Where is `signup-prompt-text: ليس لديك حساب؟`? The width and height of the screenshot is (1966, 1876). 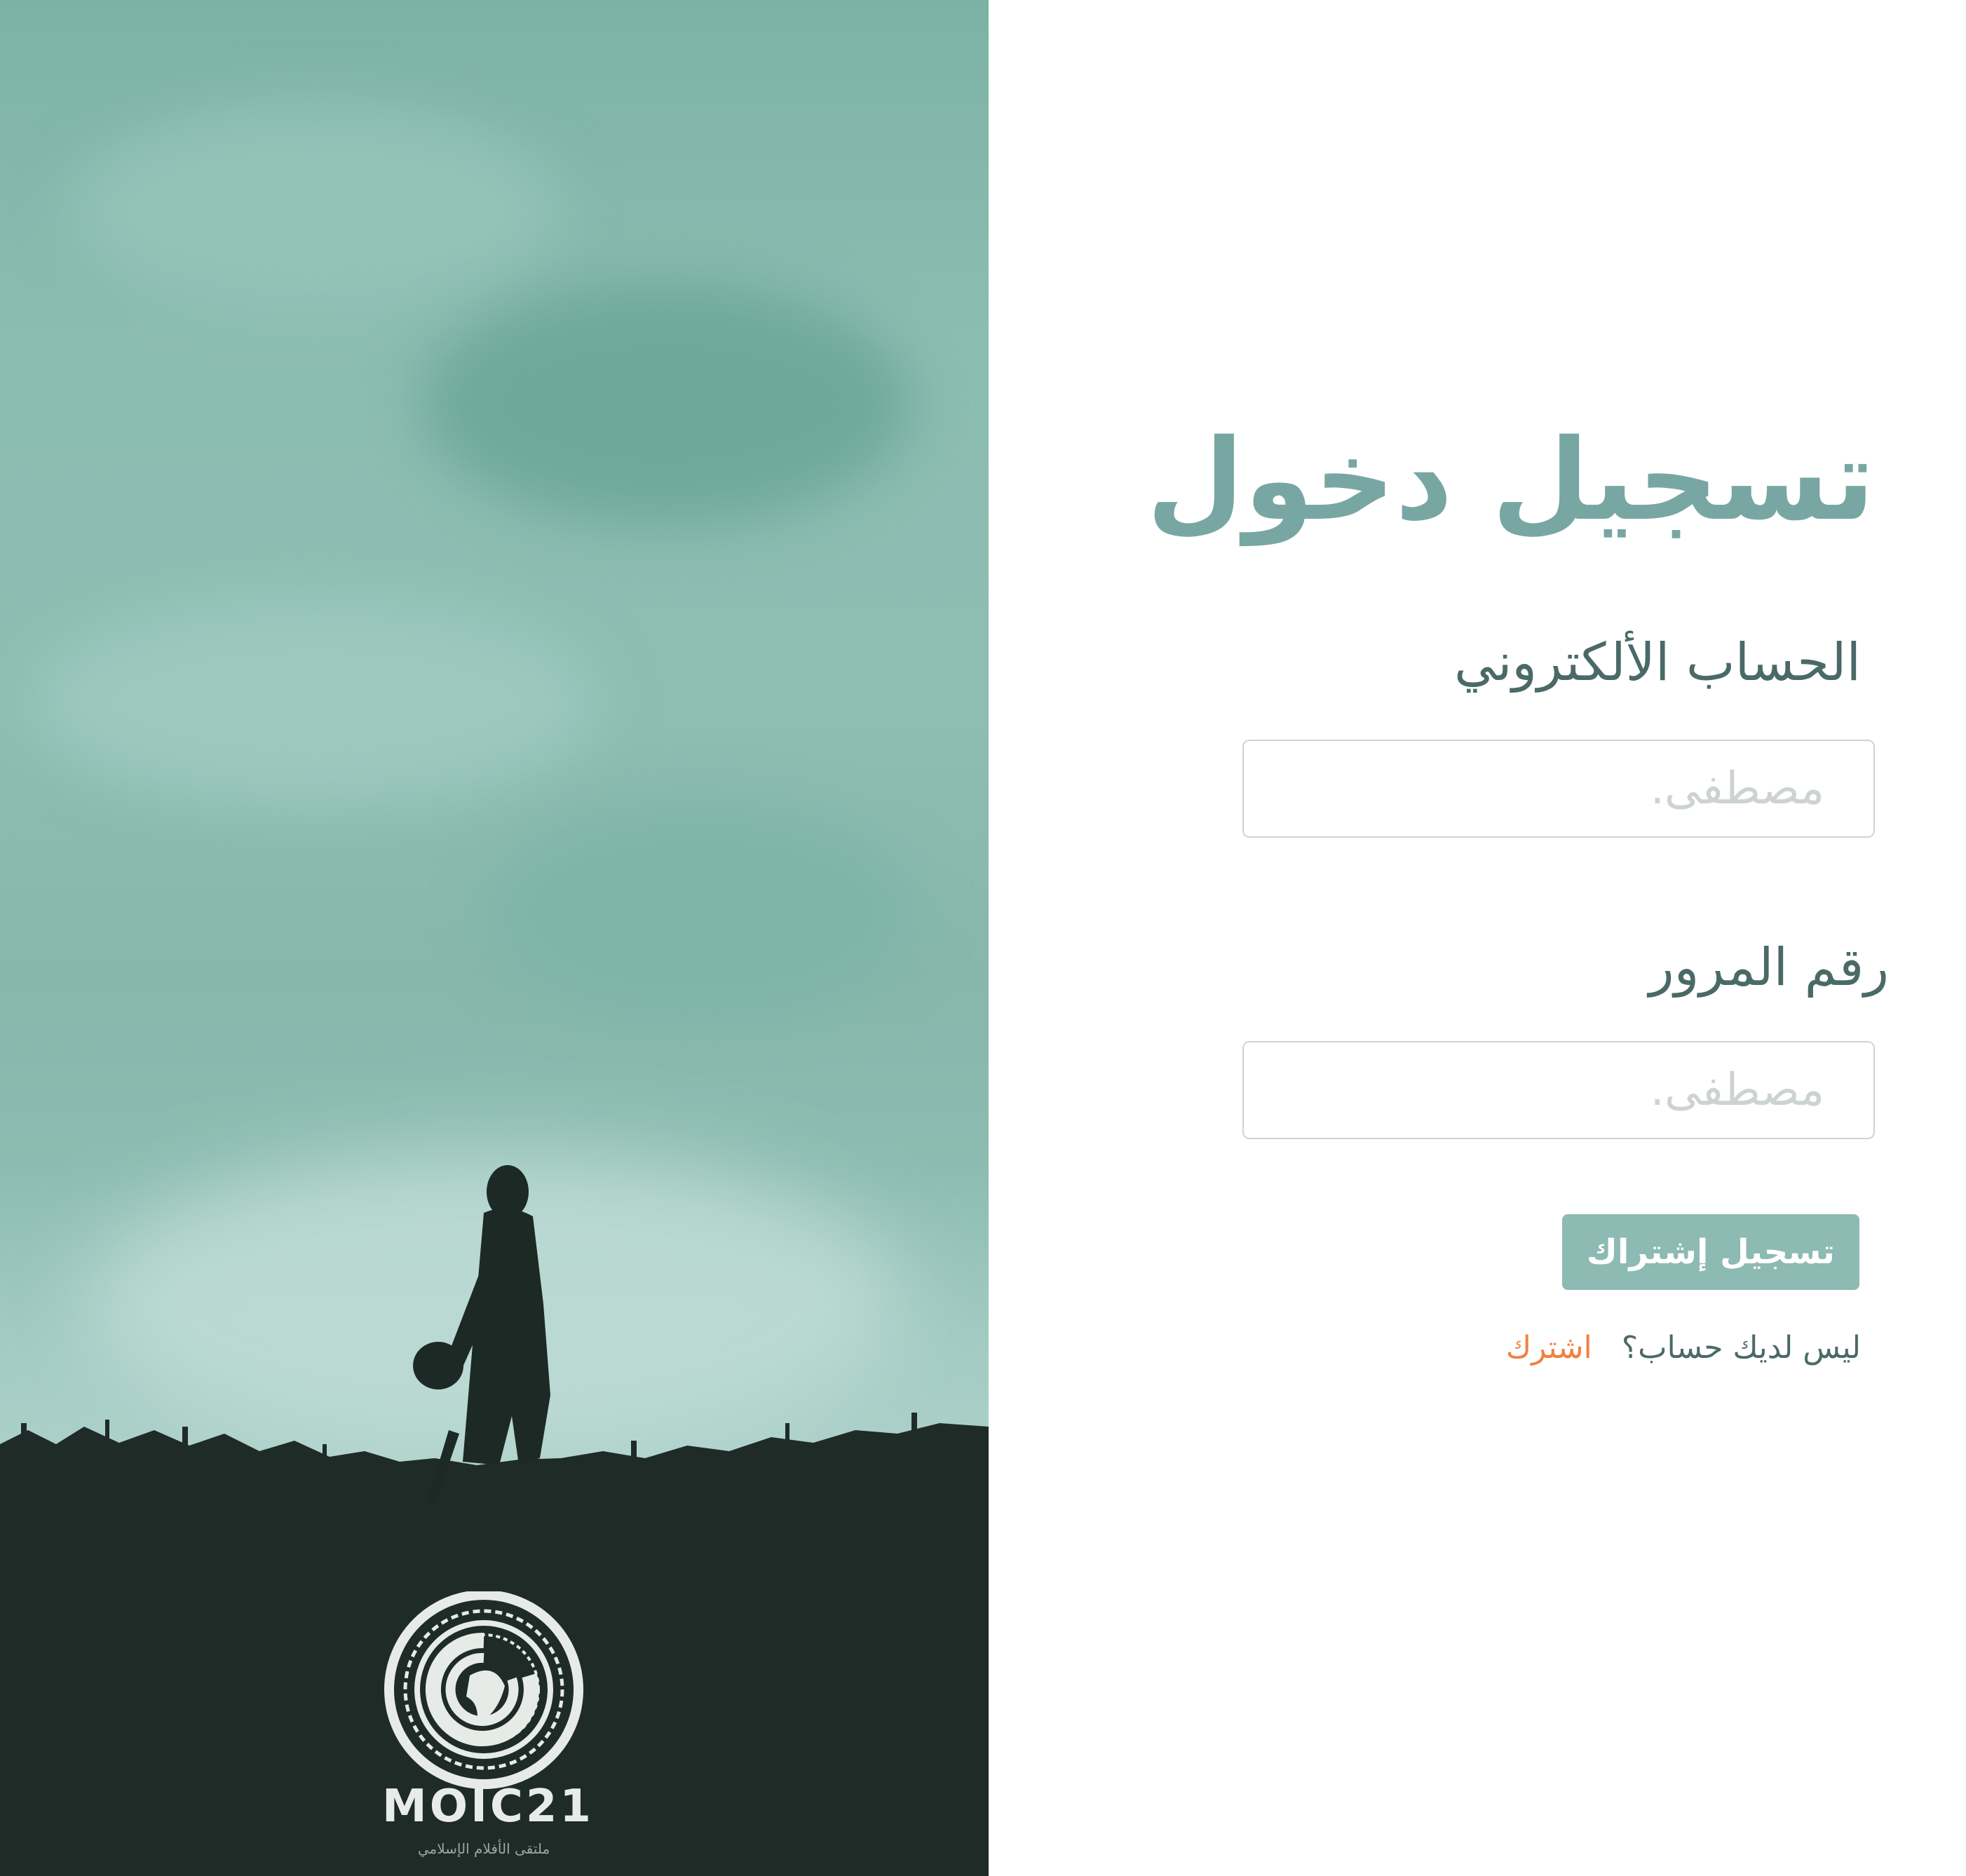
signup-prompt-text: ليس لديك حساب؟ is located at coordinates (1741, 1348).